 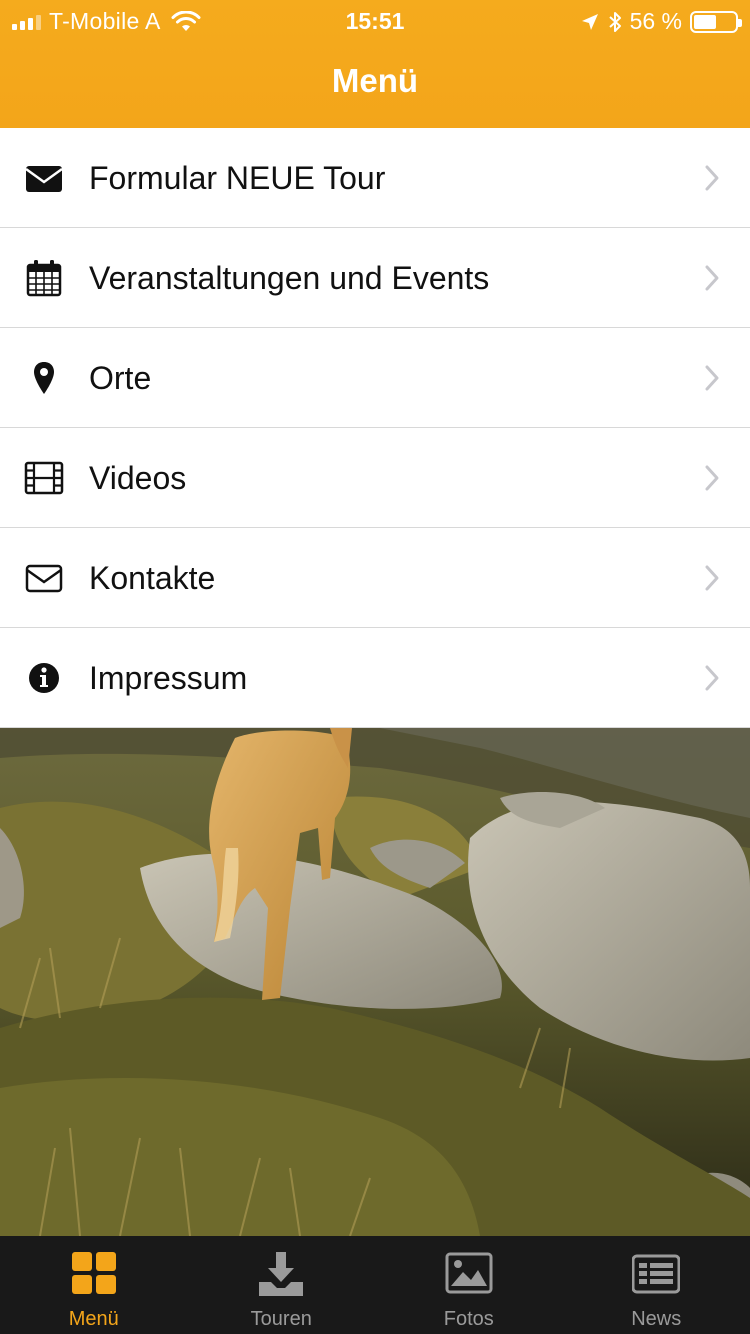 I want to click on menu-item-veranstaltungen: Veranstaltungen und Events, so click(x=375, y=278).